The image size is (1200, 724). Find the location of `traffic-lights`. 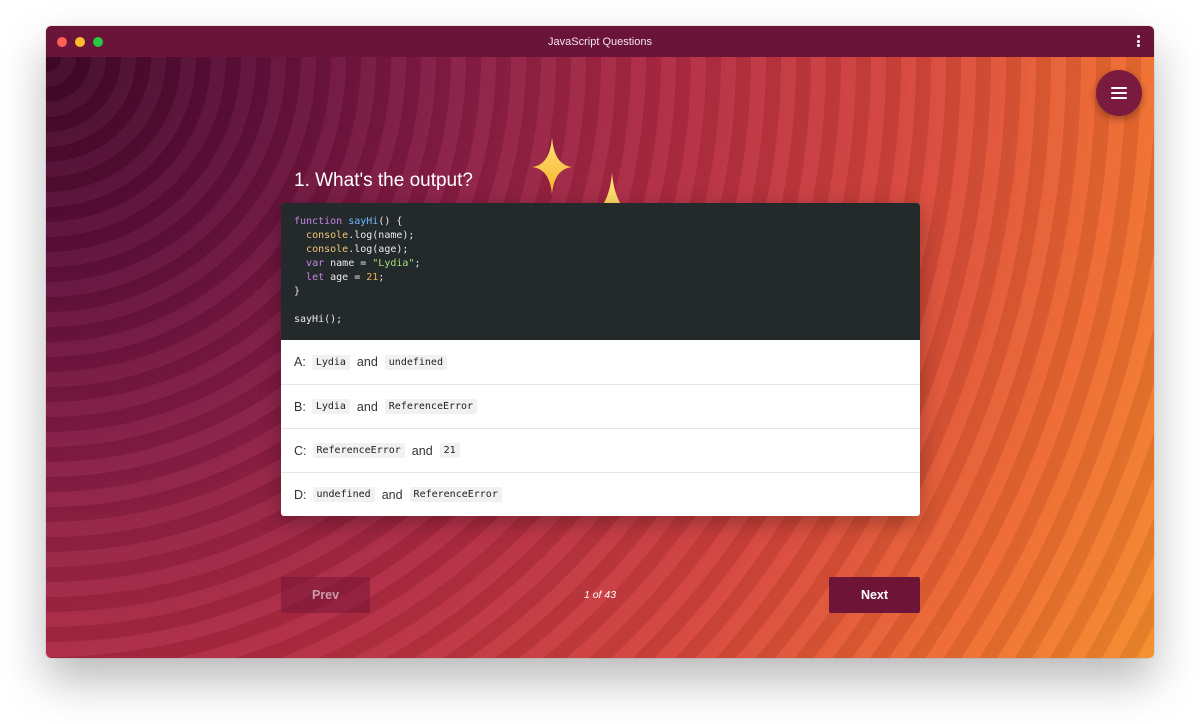

traffic-lights is located at coordinates (80, 42).